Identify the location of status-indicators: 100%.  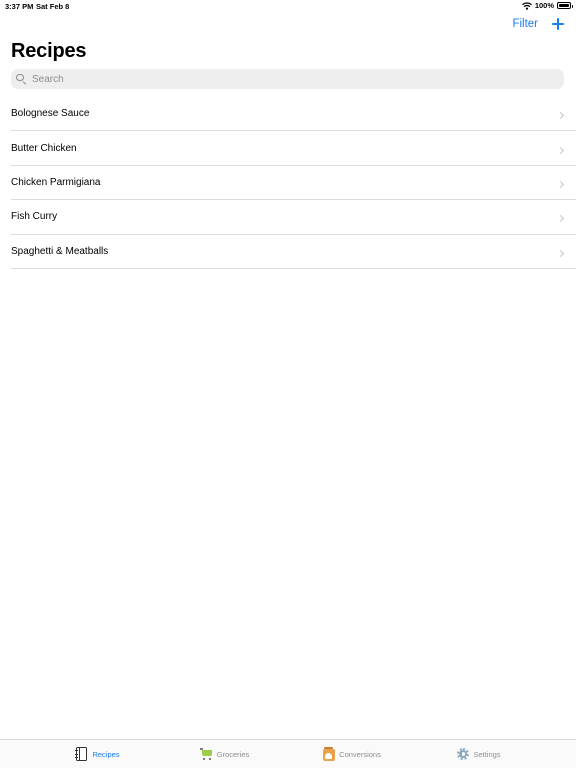
(547, 5).